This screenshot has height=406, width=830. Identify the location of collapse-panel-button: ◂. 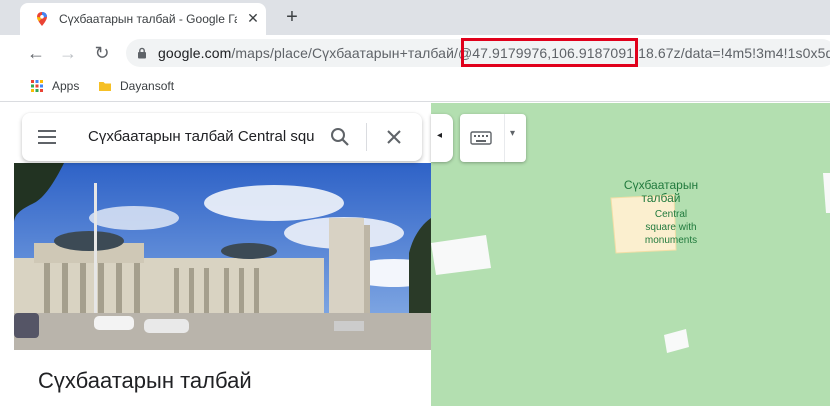
(442, 138).